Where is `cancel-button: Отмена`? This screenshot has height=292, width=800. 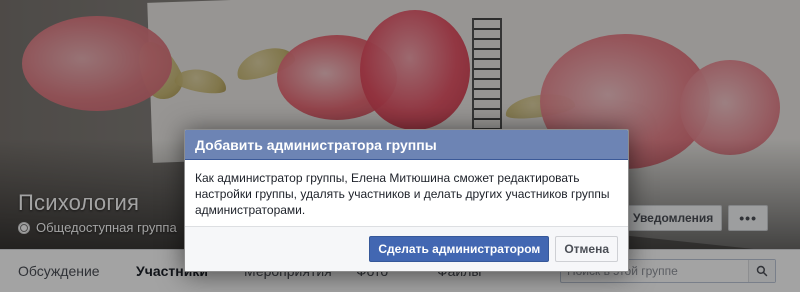 cancel-button: Отмена is located at coordinates (586, 249).